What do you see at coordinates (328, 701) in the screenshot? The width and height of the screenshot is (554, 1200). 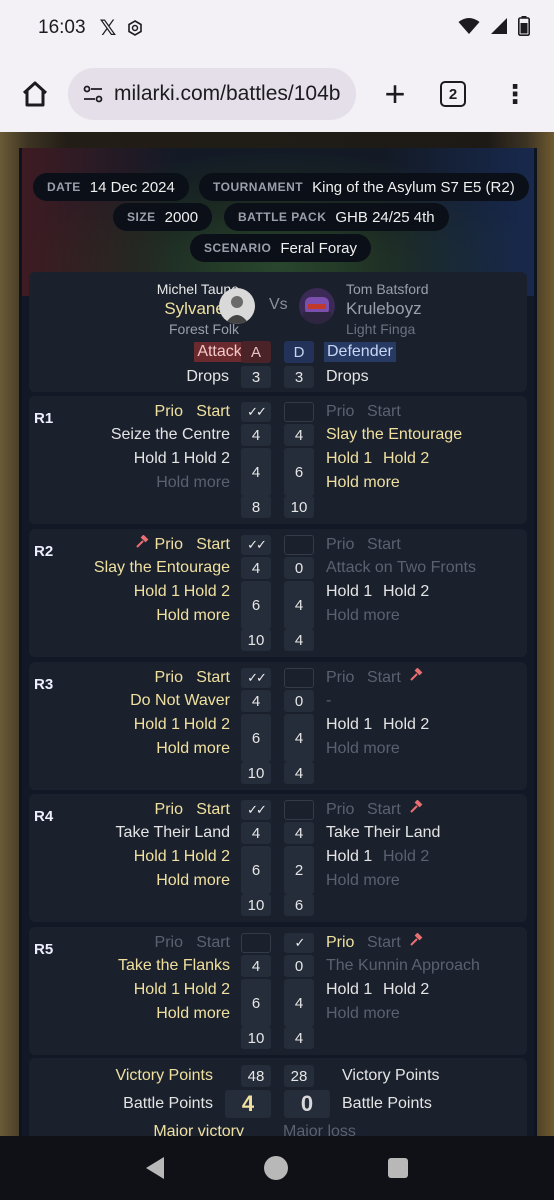 I see `objective-right: -` at bounding box center [328, 701].